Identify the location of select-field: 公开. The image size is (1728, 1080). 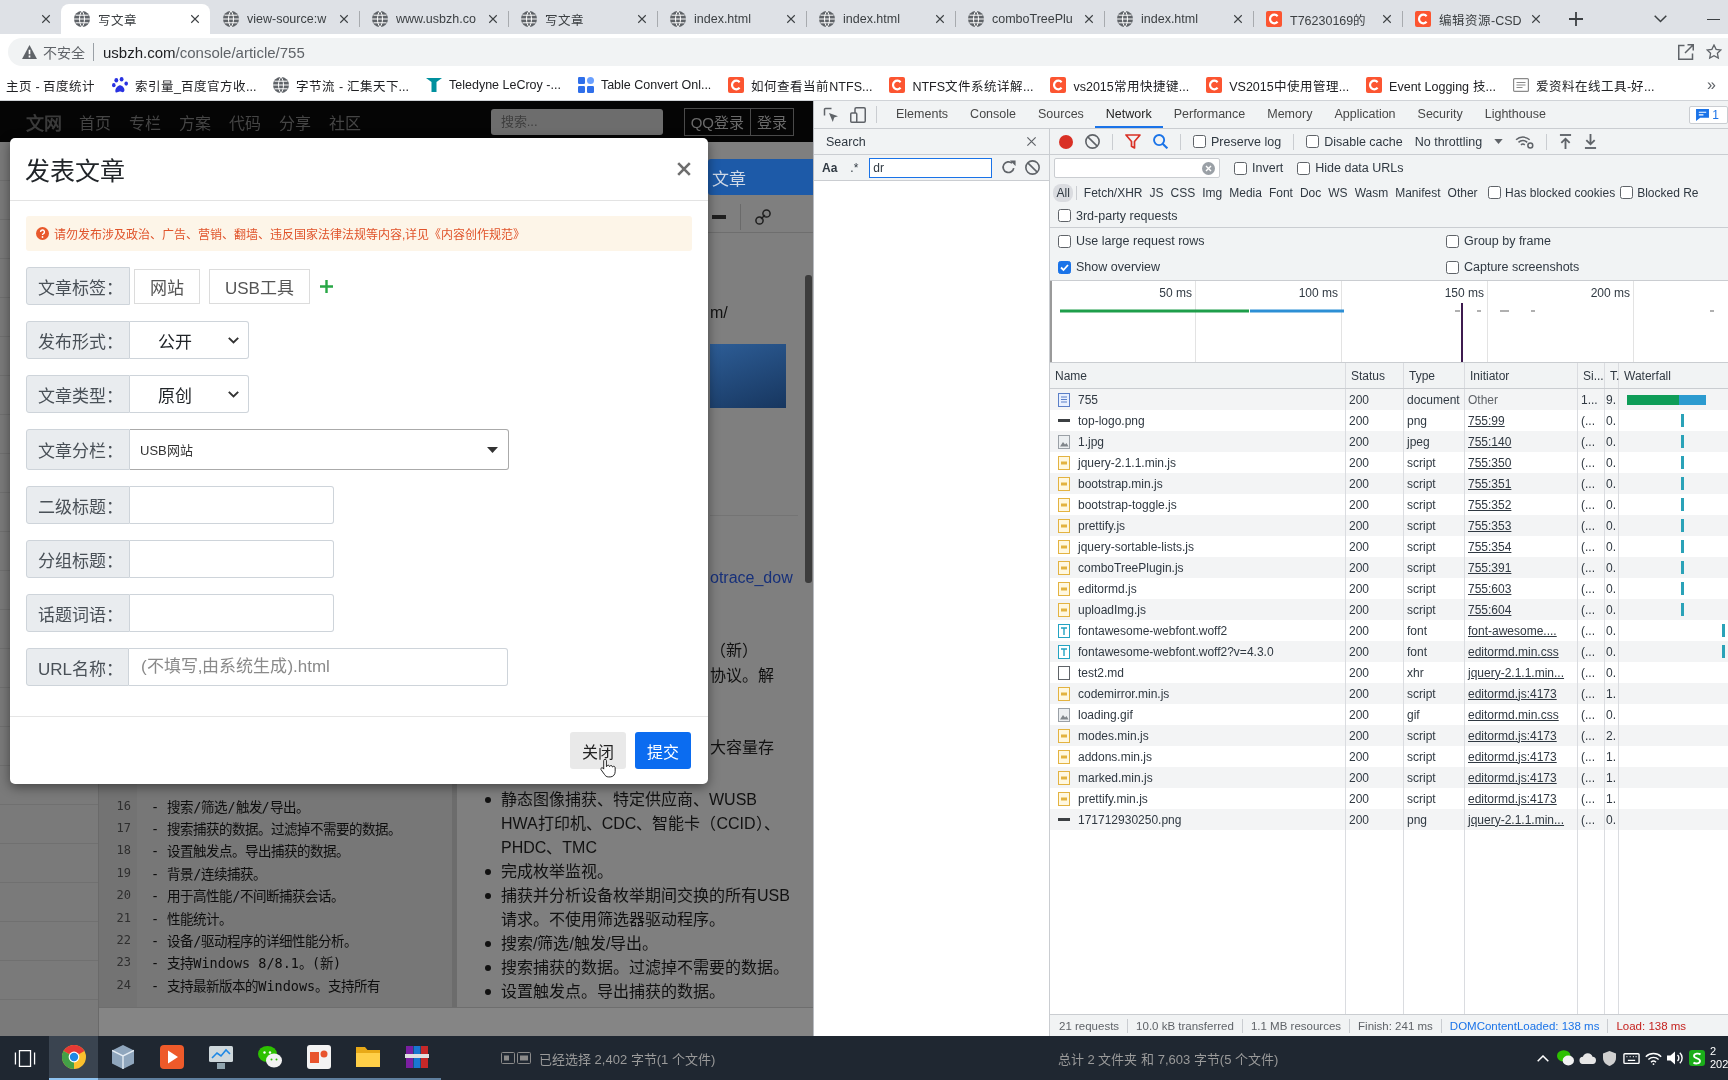
(189, 340).